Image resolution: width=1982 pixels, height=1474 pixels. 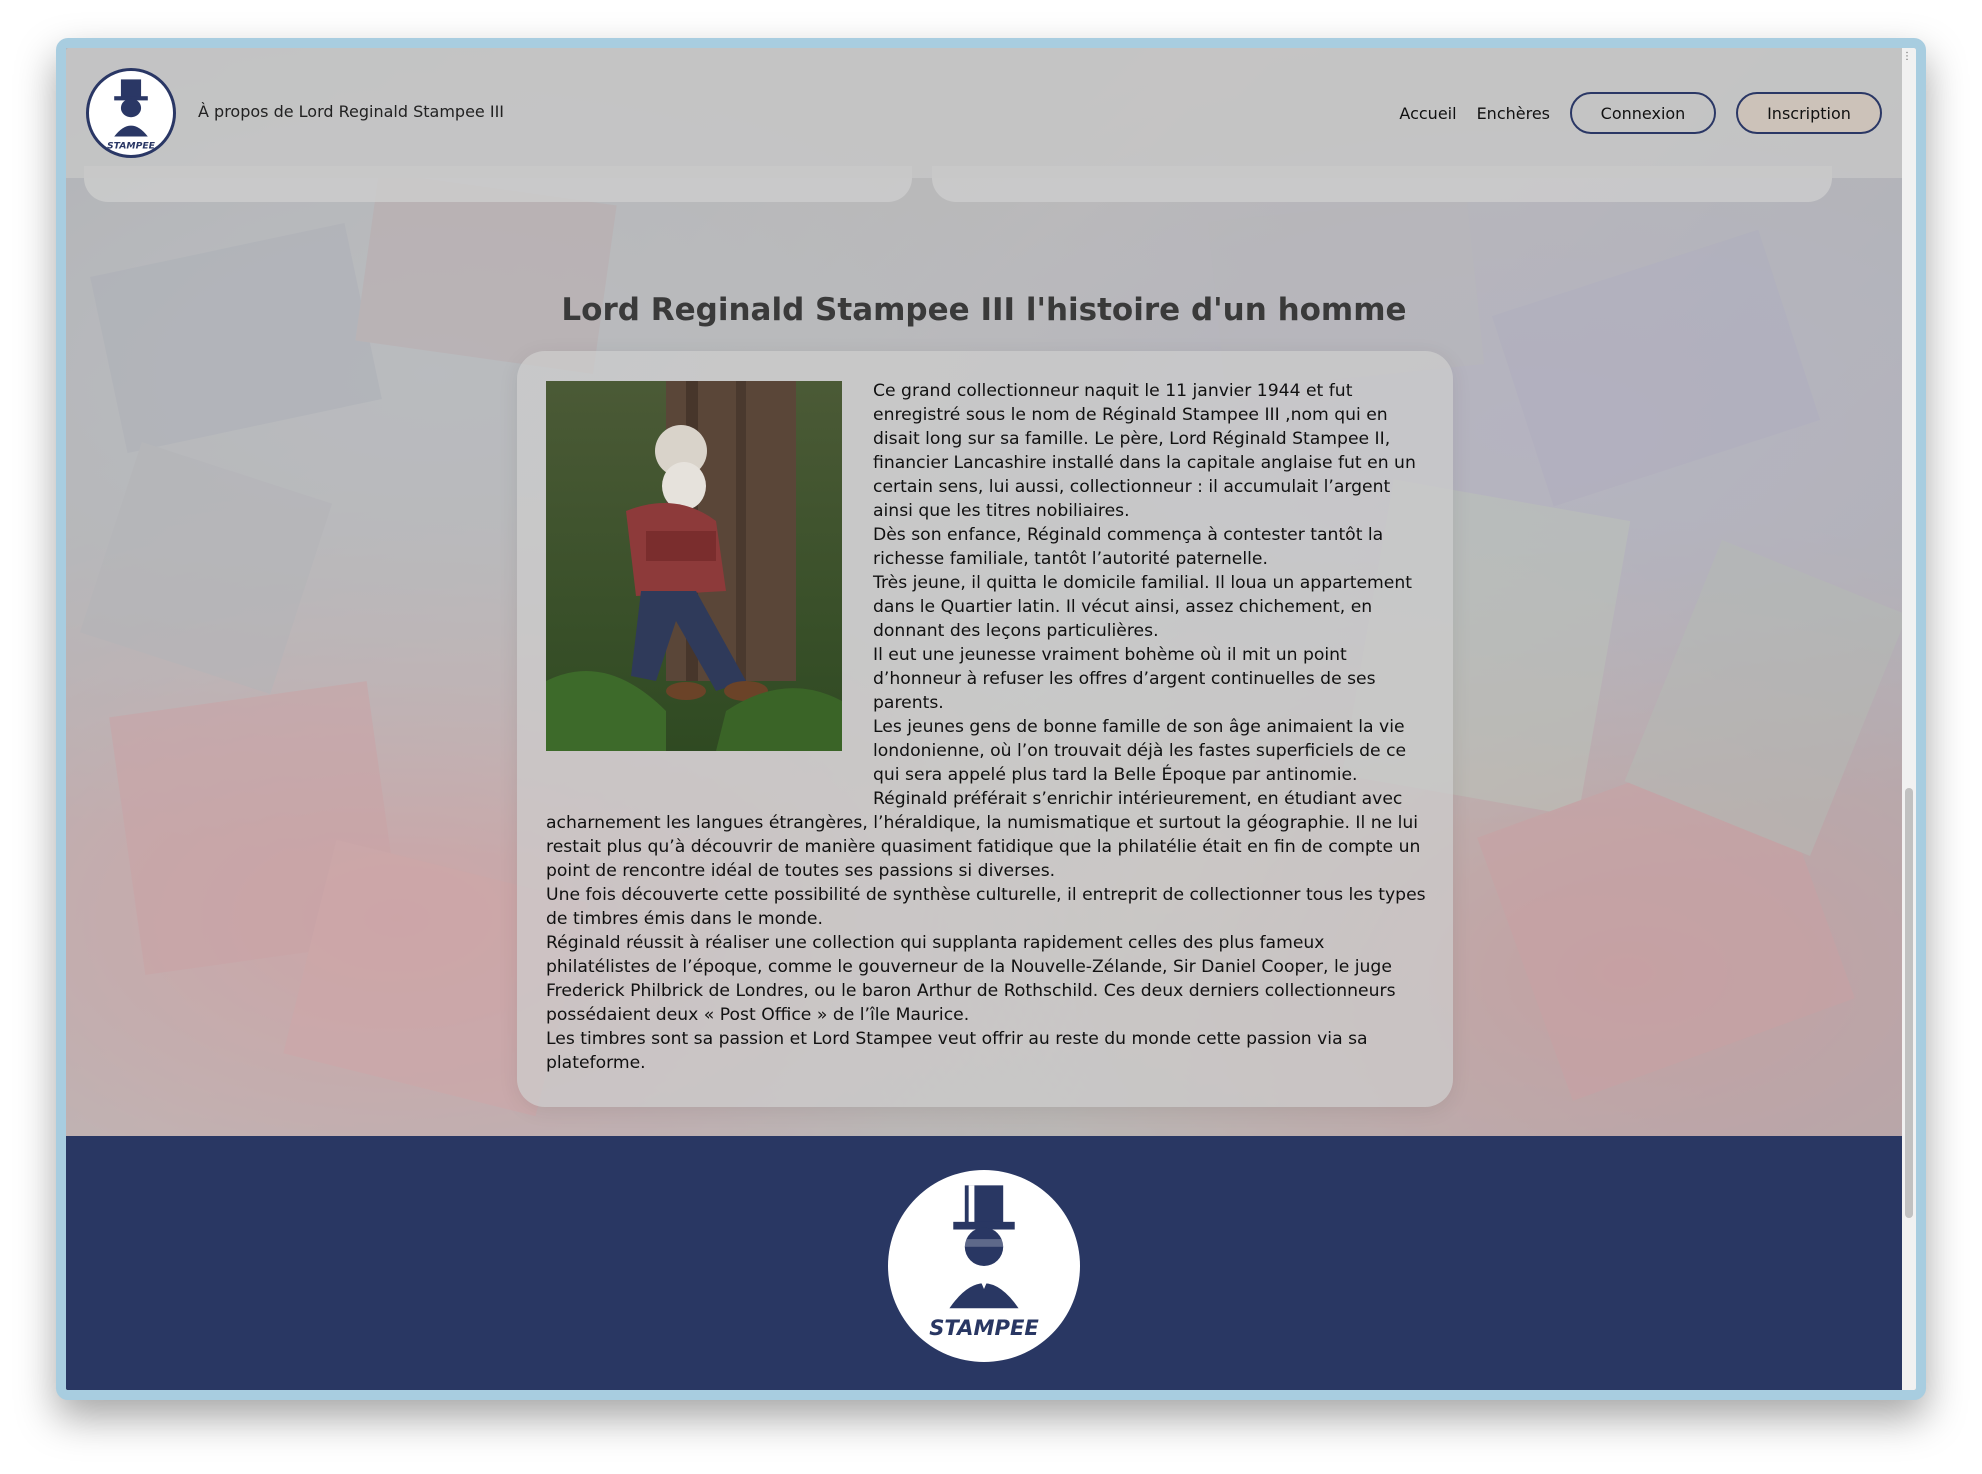 What do you see at coordinates (1909, 719) in the screenshot?
I see `vertical-scrollbar: ⋮` at bounding box center [1909, 719].